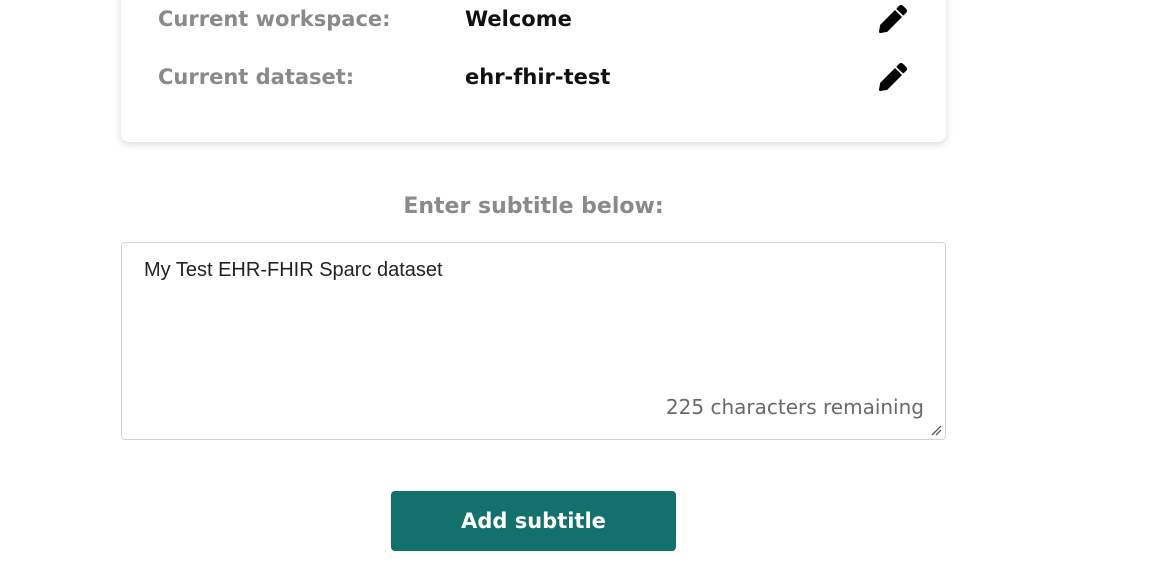  I want to click on edit-workspace-button, so click(893, 19).